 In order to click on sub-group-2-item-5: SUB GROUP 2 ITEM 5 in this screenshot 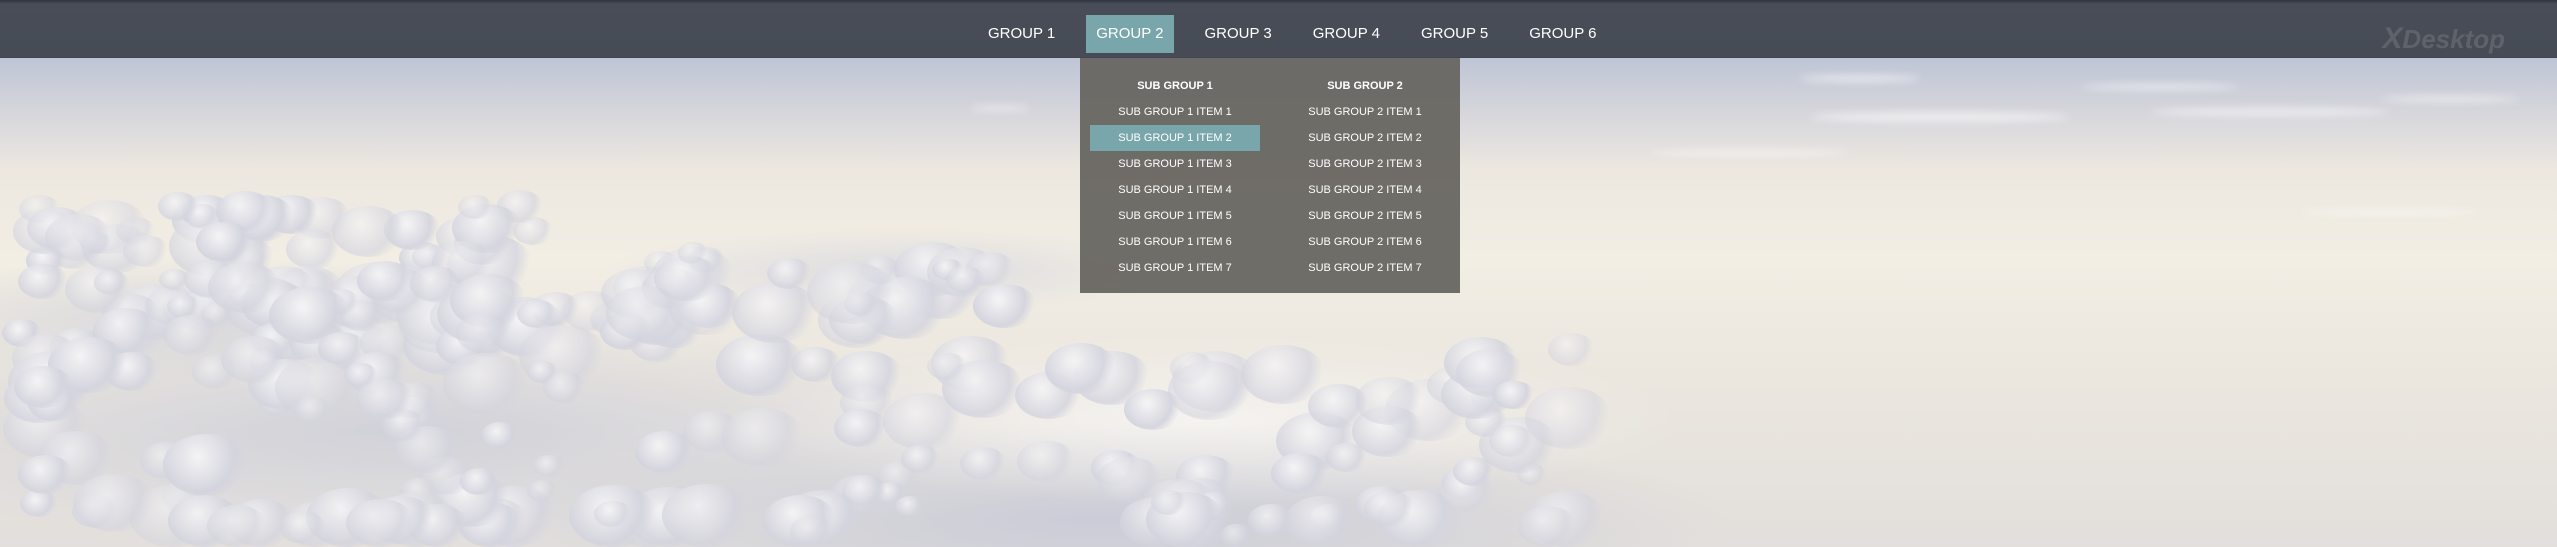, I will do `click(1365, 216)`.